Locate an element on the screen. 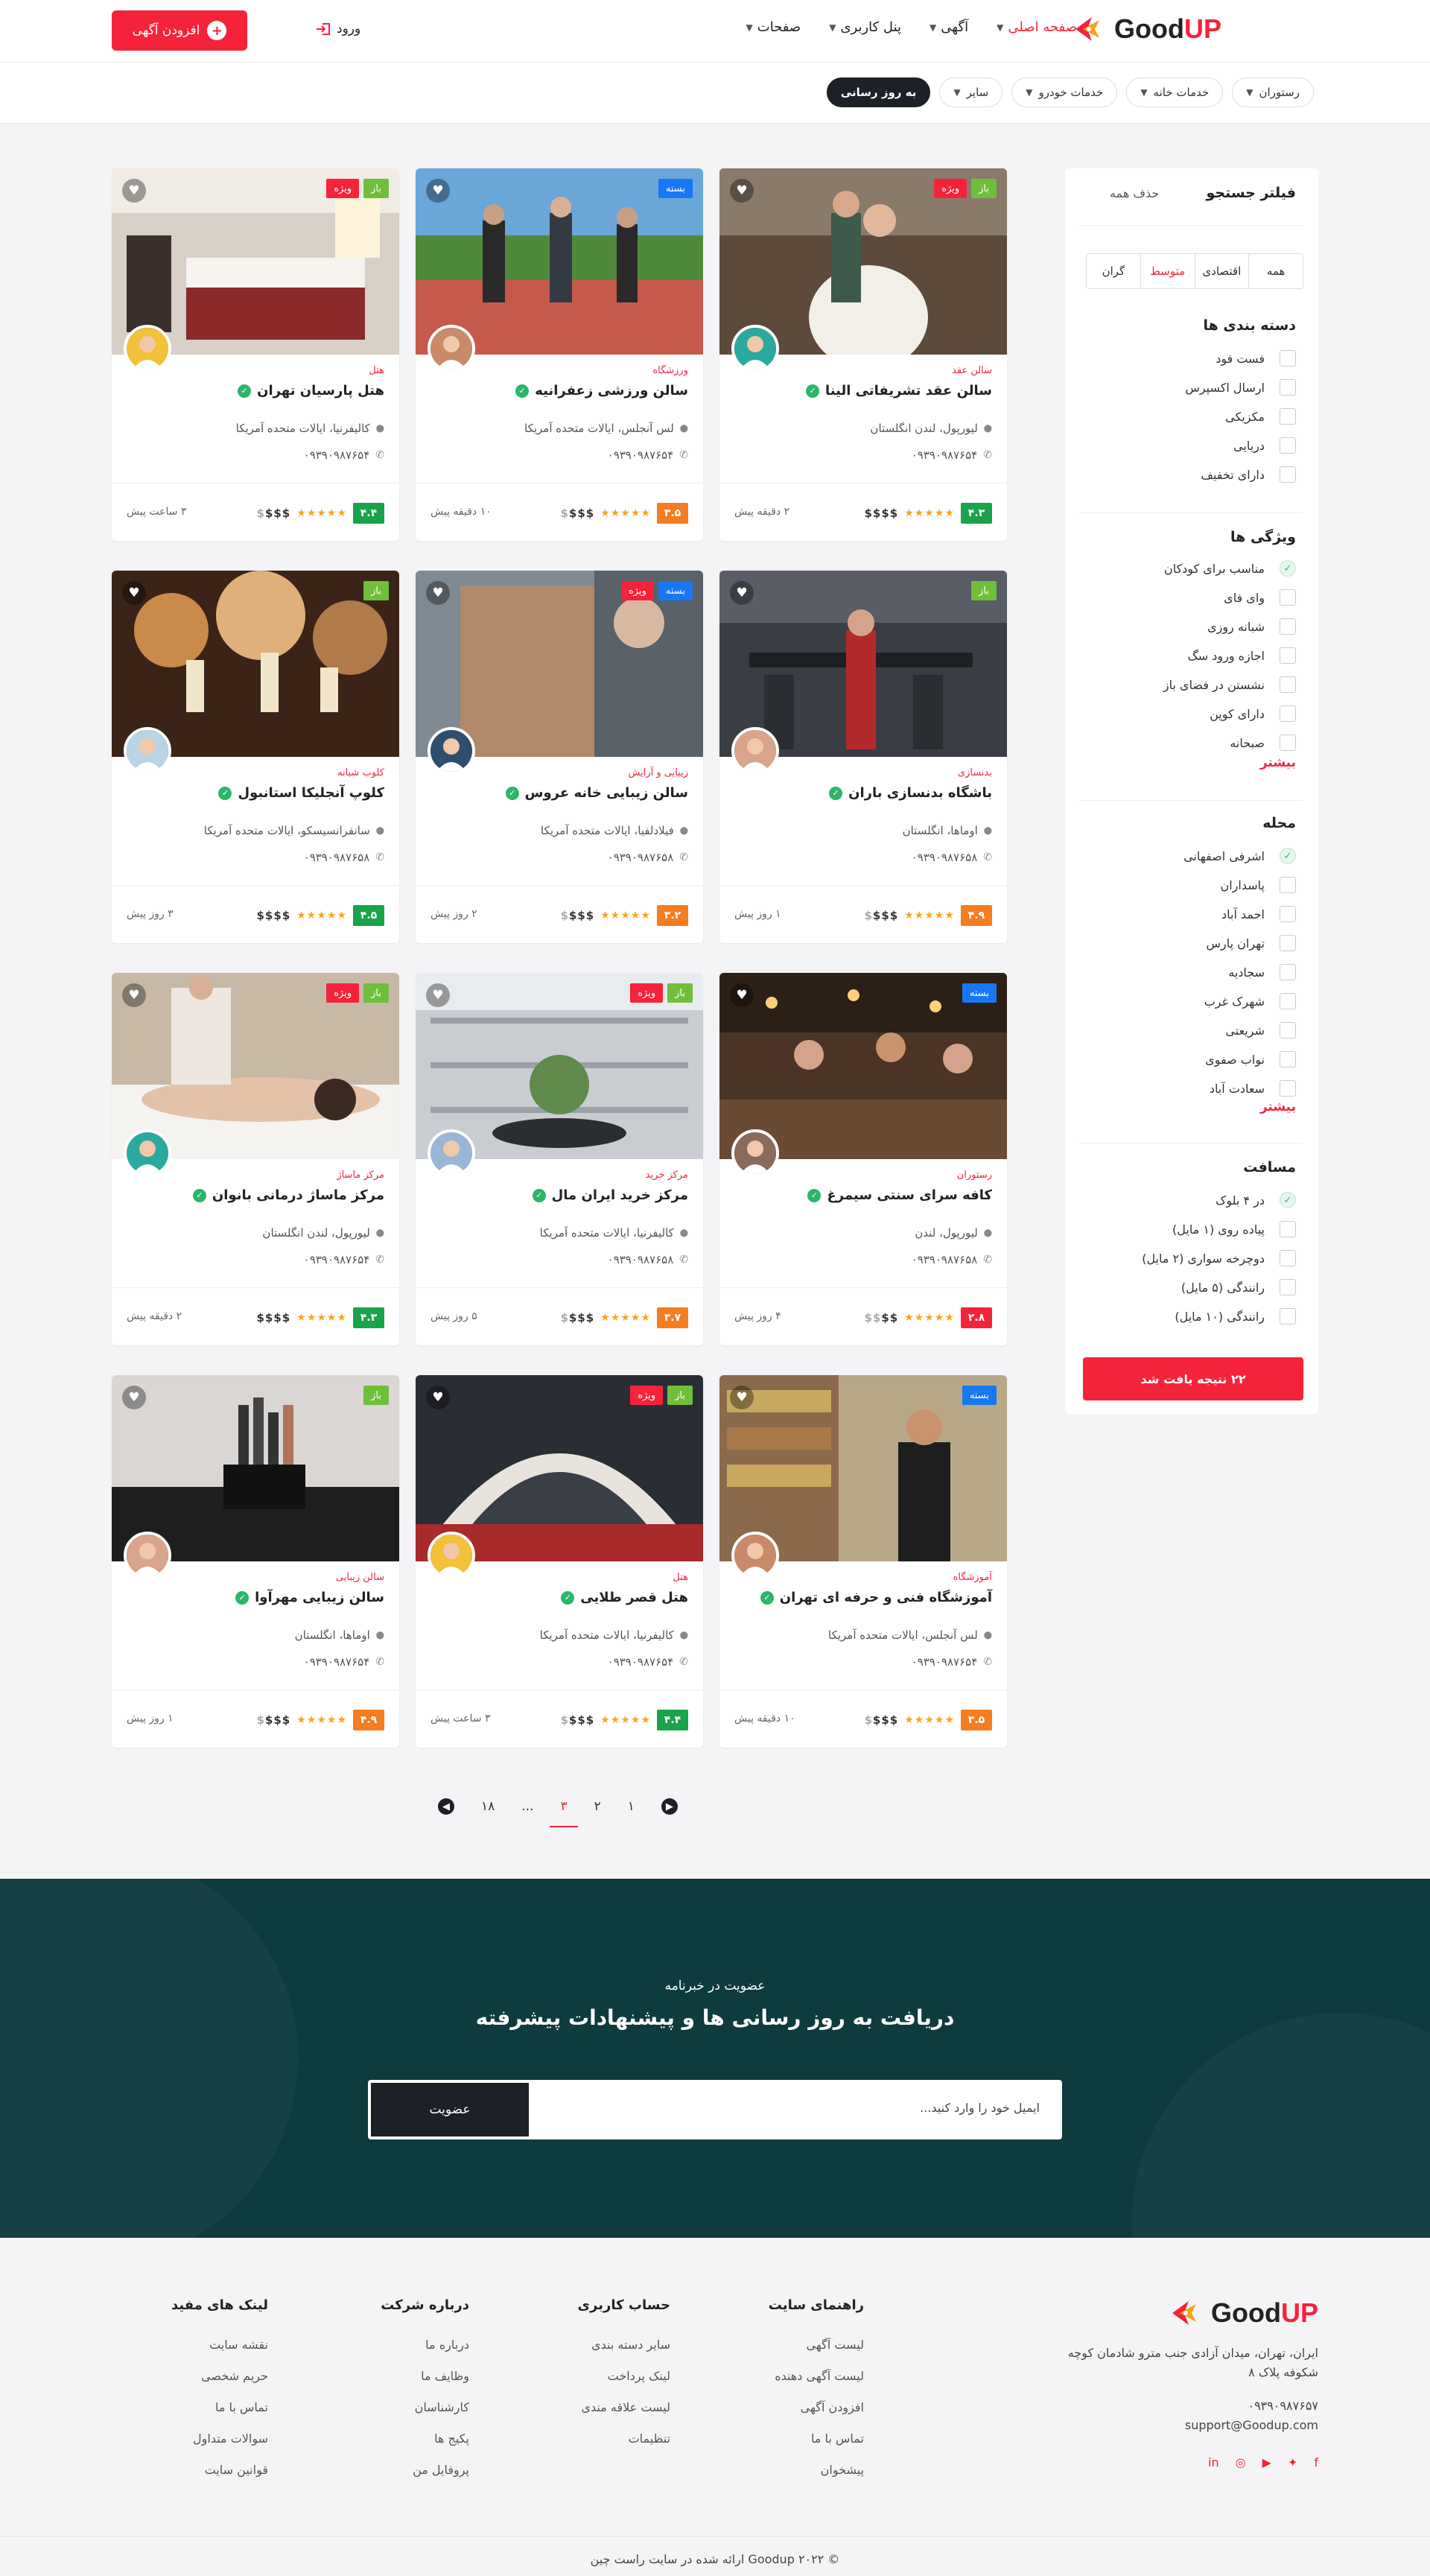 The image size is (1430, 2576). footer-email: support@Goodup.com is located at coordinates (1251, 2425).